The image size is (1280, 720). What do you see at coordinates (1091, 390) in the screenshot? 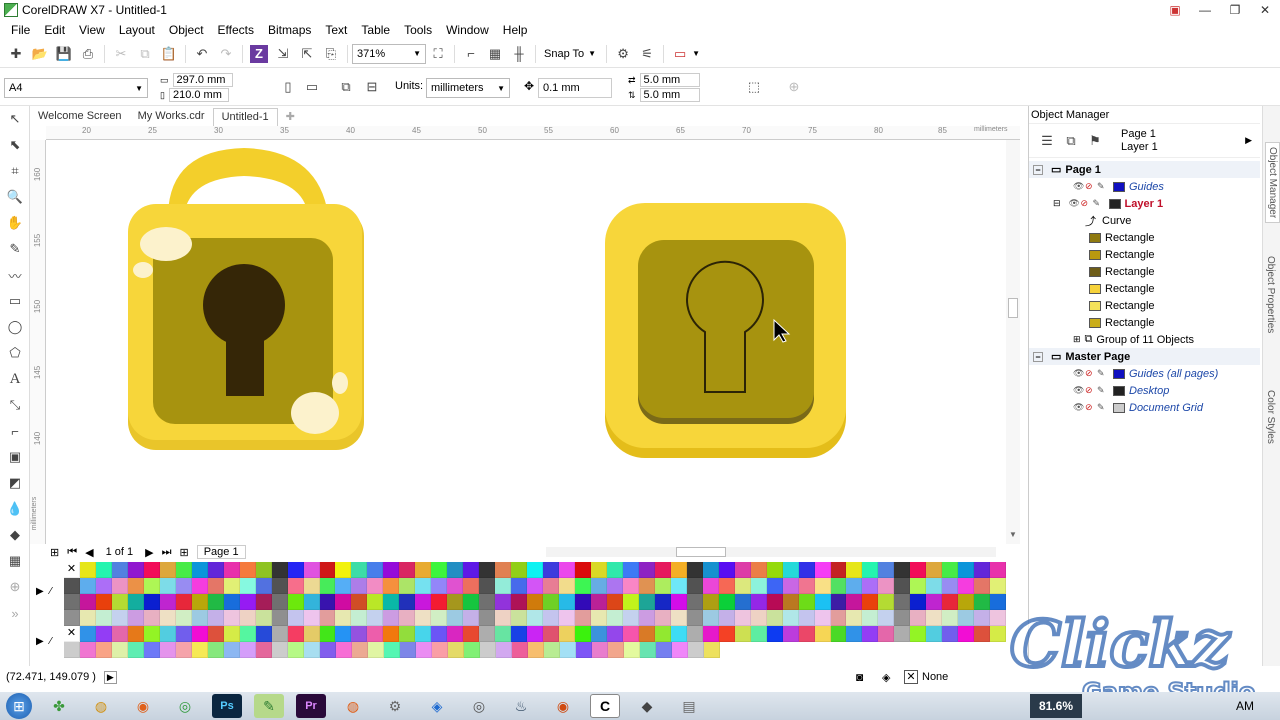
I see `print-icon: ⊘` at bounding box center [1091, 390].